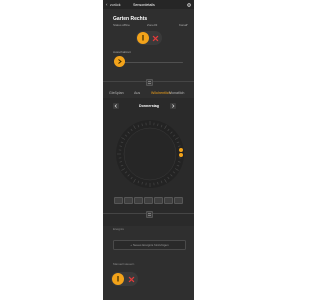 The width and height of the screenshot is (320, 300). I want to click on time-dial-graphic, so click(150, 154).